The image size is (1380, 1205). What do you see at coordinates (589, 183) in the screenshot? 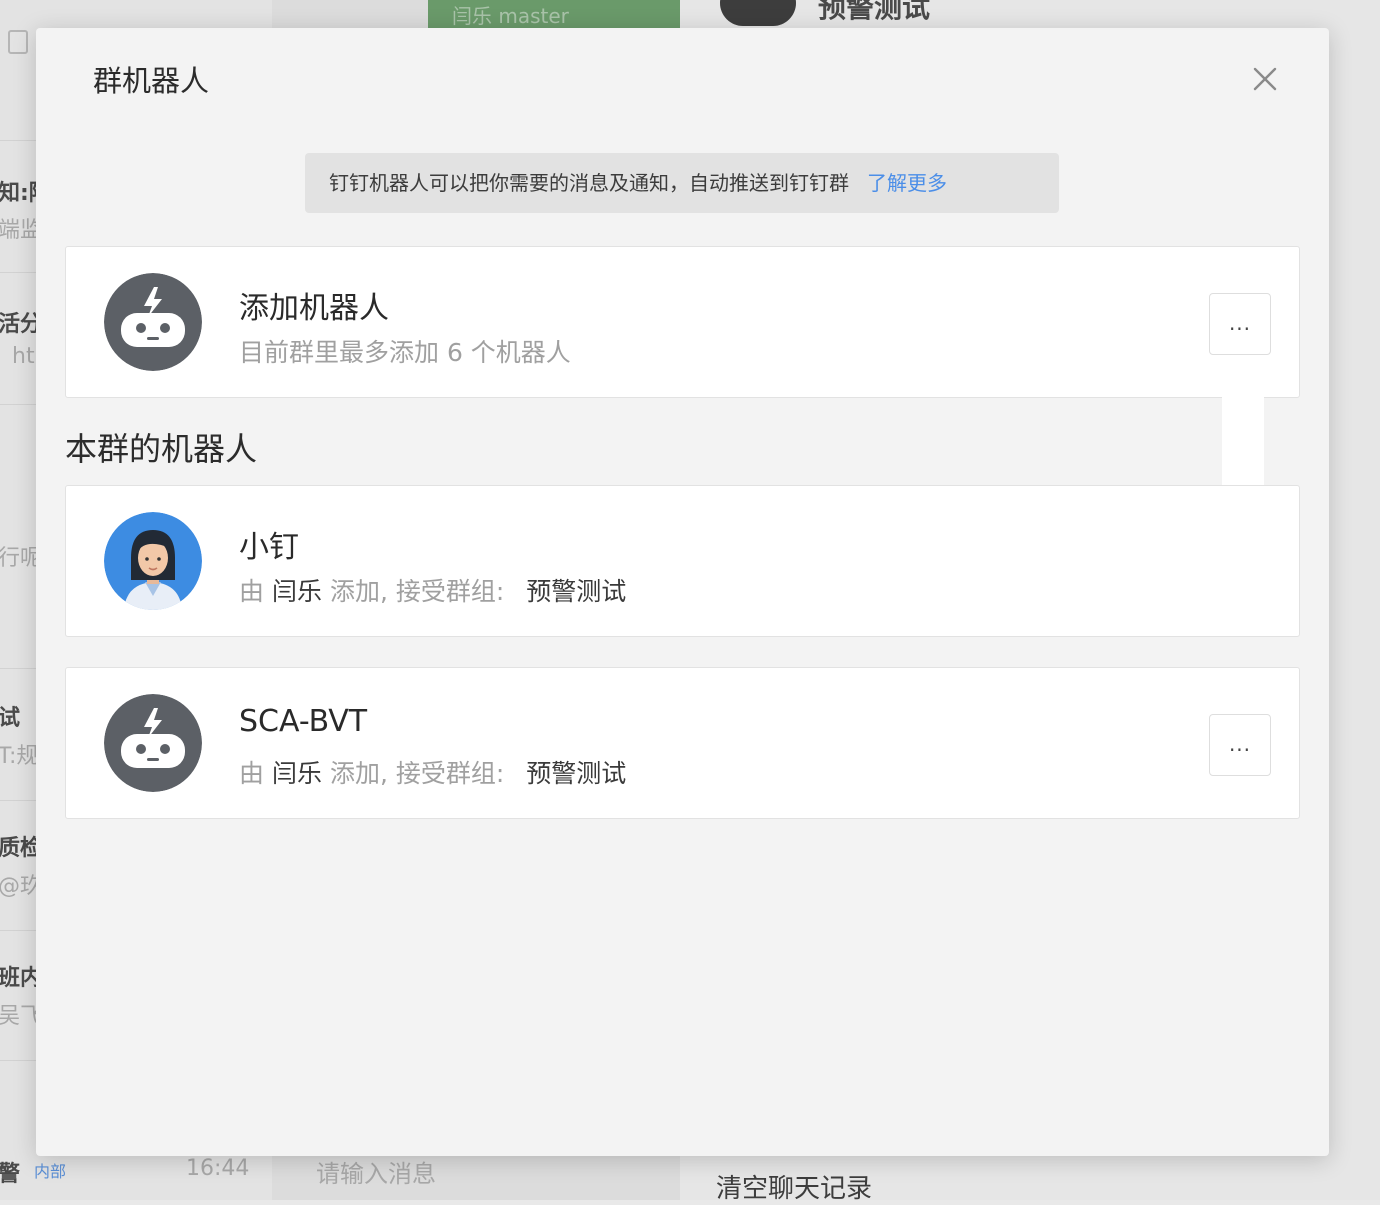
I see `notice-text: 钉钉机器人可以把你需要的消息及通知，自动推送到钉钉群` at bounding box center [589, 183].